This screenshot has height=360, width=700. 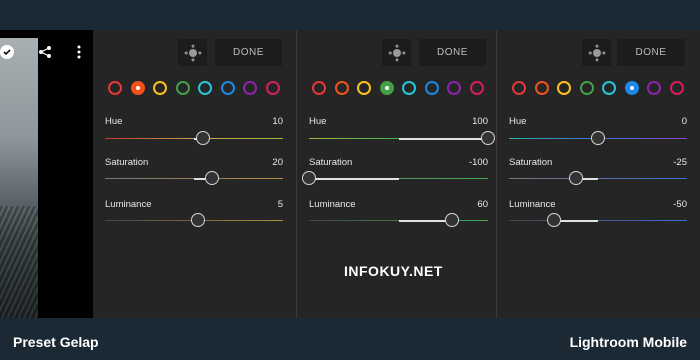 What do you see at coordinates (56, 342) in the screenshot?
I see `footer-title-left: Preset Gelap` at bounding box center [56, 342].